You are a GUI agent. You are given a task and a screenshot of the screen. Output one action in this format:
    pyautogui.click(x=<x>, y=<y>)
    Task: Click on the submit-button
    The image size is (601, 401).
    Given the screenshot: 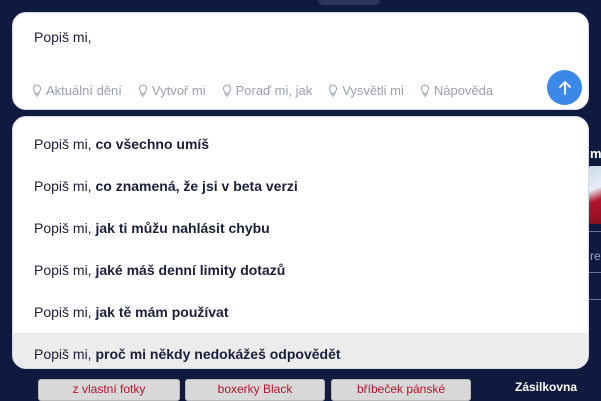 What is the action you would take?
    pyautogui.click(x=564, y=87)
    